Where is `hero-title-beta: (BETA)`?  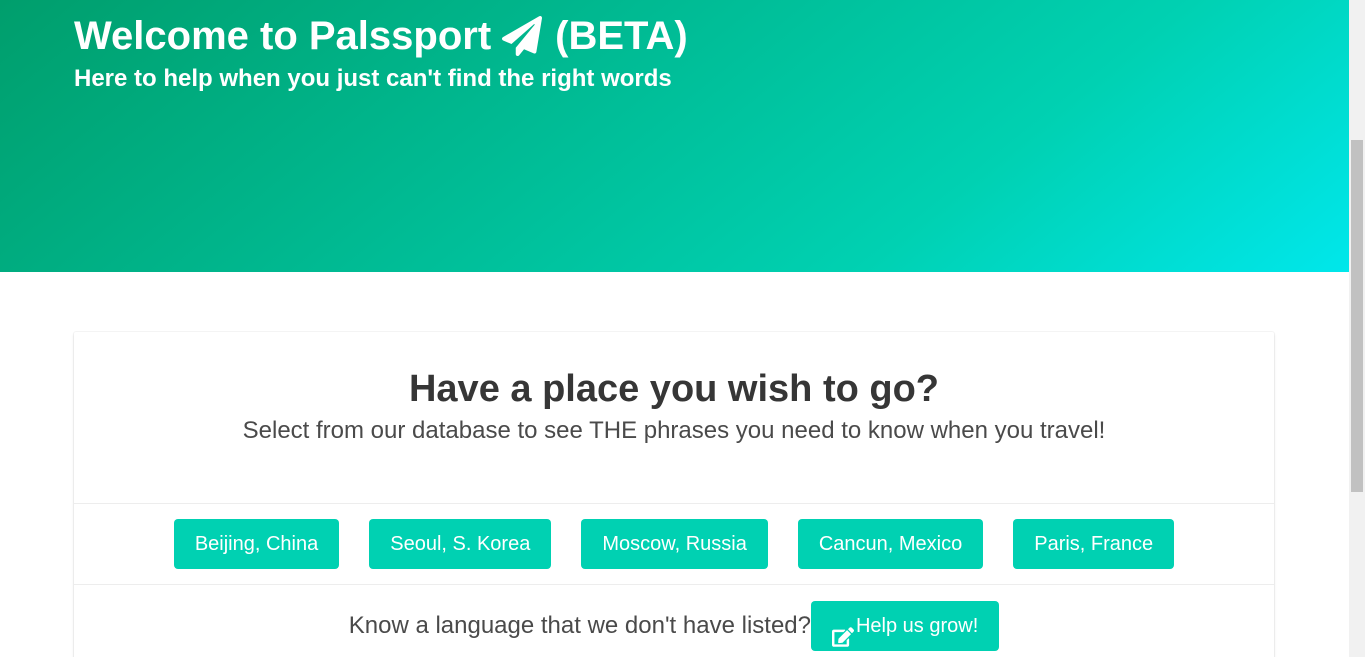 hero-title-beta: (BETA) is located at coordinates (621, 36).